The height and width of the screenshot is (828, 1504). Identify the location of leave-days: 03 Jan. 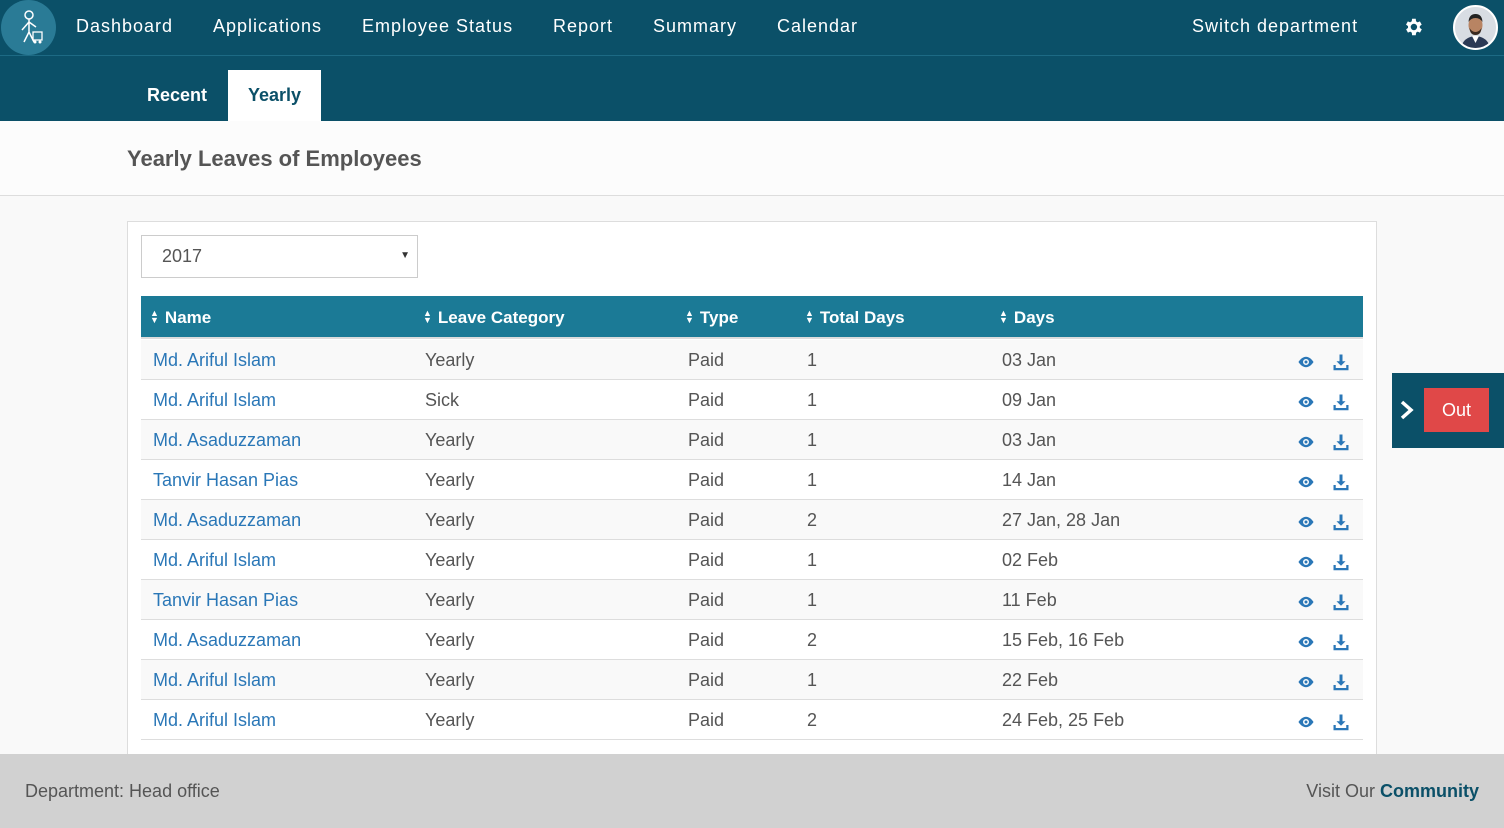
(1029, 440).